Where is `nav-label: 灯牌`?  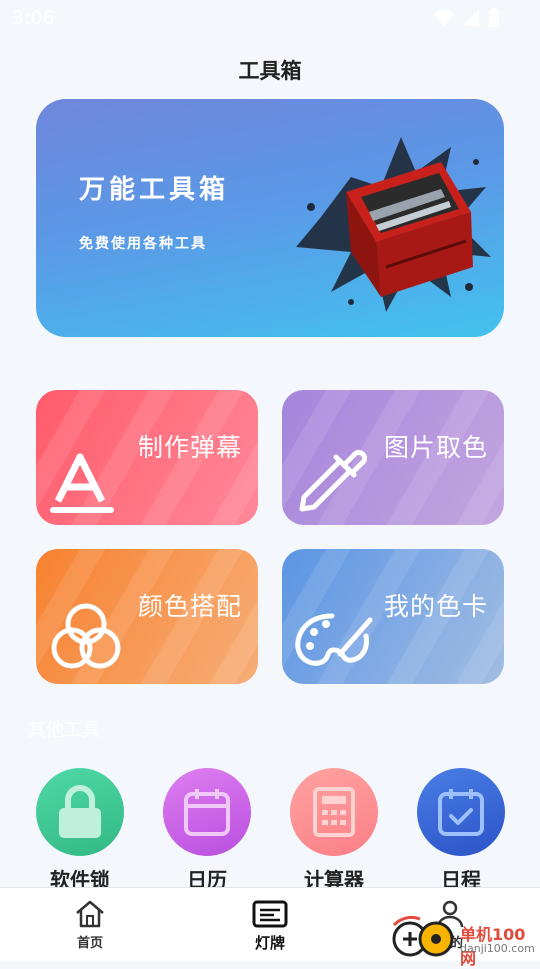 nav-label: 灯牌 is located at coordinates (269, 943).